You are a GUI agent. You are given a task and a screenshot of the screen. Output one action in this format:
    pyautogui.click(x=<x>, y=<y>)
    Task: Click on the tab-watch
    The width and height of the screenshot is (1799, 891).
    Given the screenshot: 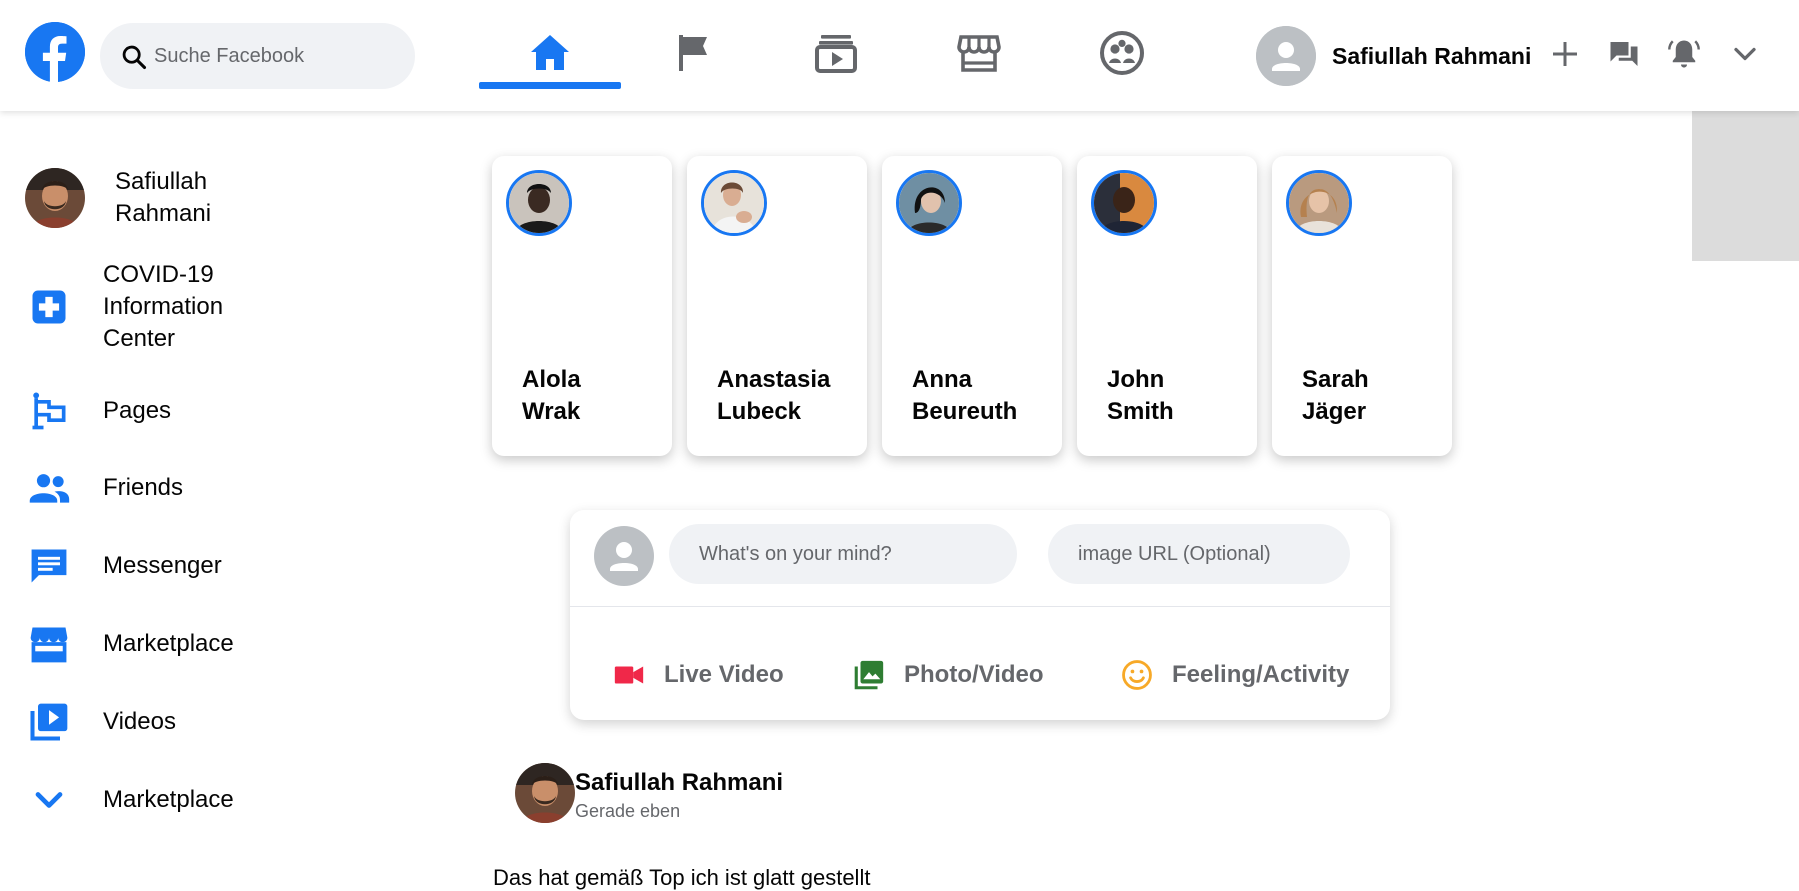 What is the action you would take?
    pyautogui.click(x=836, y=53)
    